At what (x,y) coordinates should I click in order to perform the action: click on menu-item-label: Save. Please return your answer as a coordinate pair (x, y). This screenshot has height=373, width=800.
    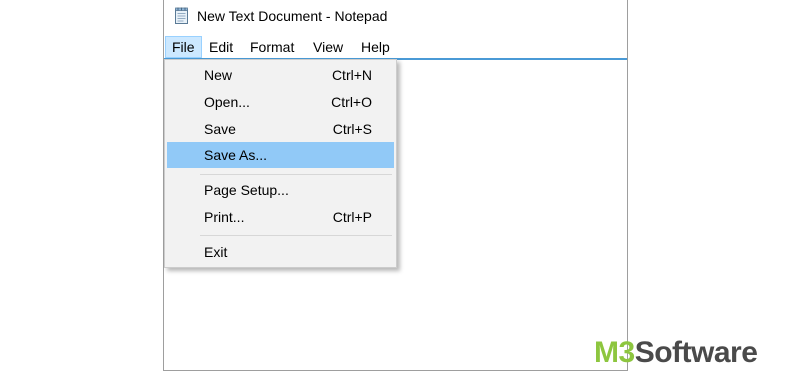
    Looking at the image, I should click on (220, 129).